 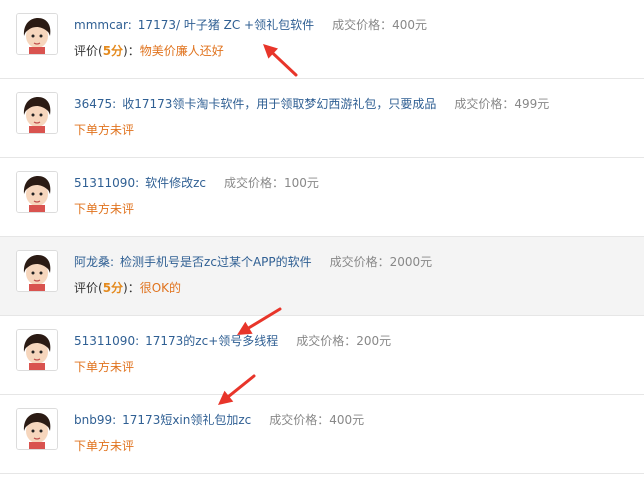 I want to click on order-title-link: 检测手机号是否zc过某个APP的软件, so click(x=216, y=262).